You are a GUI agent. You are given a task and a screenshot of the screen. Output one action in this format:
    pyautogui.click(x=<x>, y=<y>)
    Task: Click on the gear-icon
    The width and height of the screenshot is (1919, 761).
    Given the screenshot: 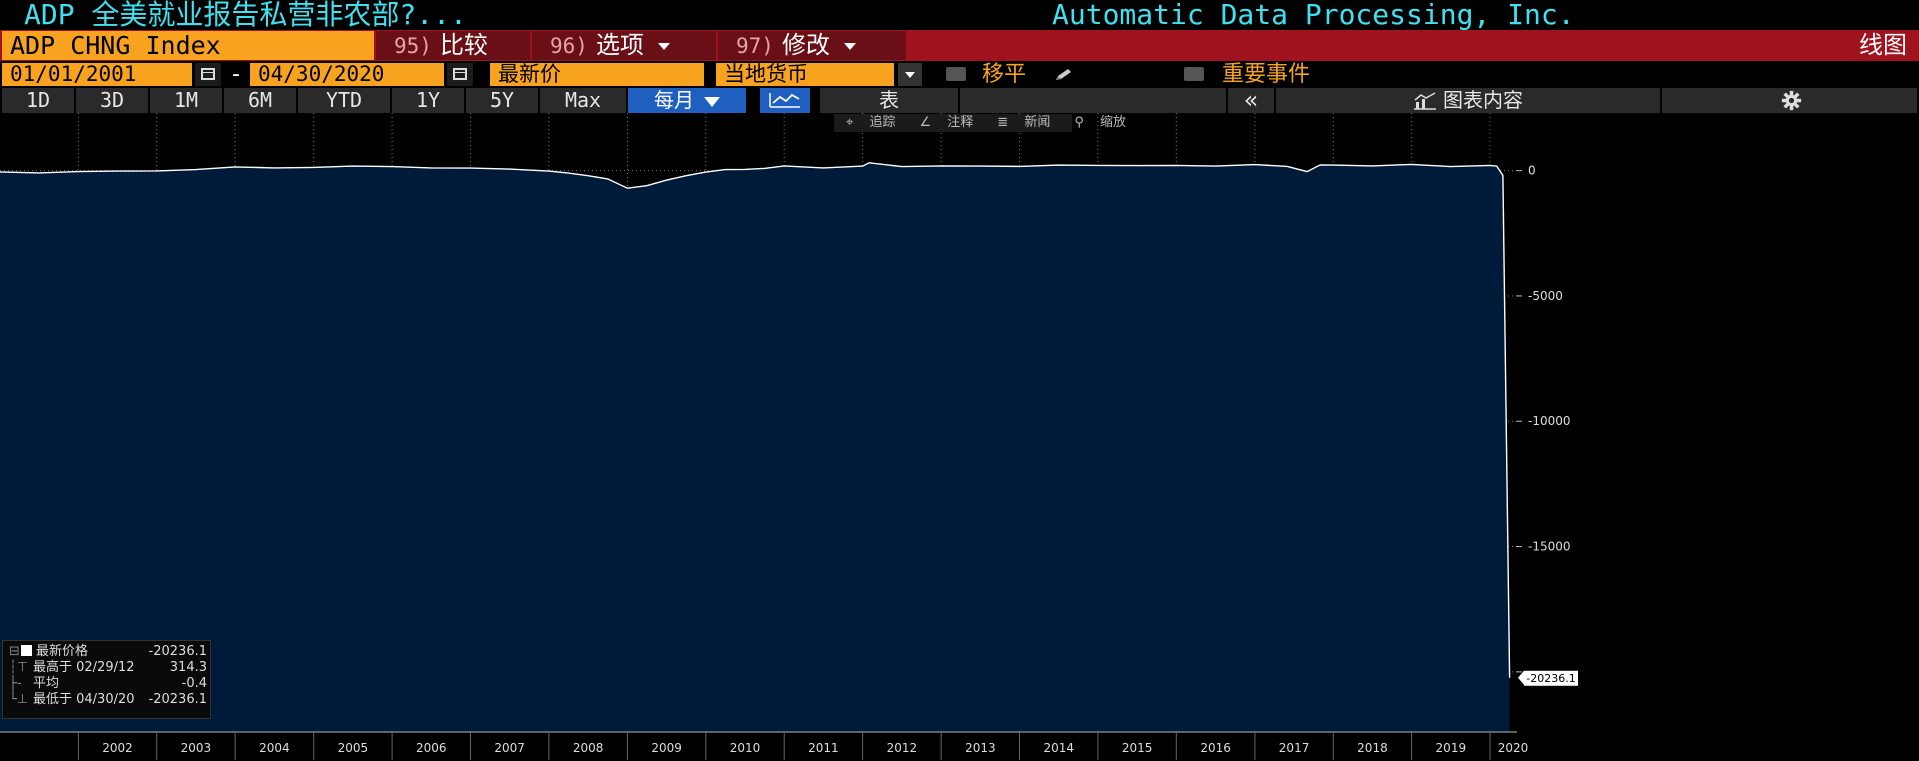 What is the action you would take?
    pyautogui.click(x=1791, y=100)
    